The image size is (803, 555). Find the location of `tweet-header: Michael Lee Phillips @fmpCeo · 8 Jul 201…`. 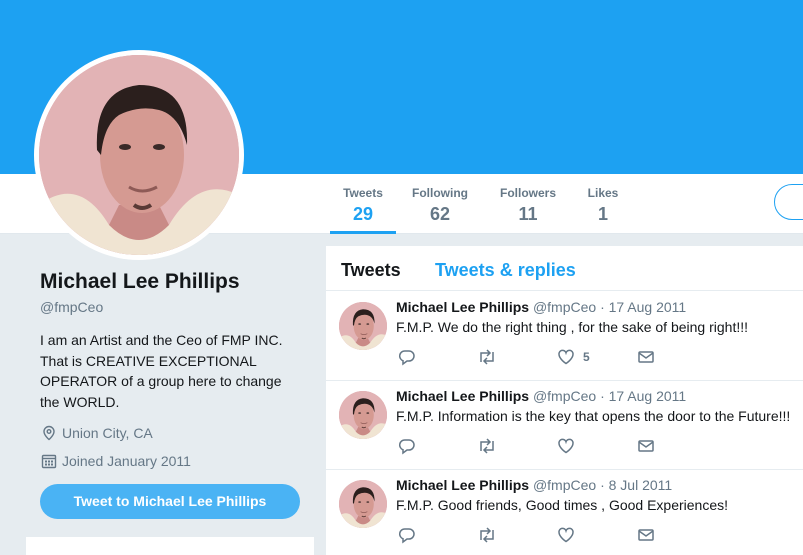

tweet-header: Michael Lee Phillips @fmpCeo · 8 Jul 201… is located at coordinates (534, 485).